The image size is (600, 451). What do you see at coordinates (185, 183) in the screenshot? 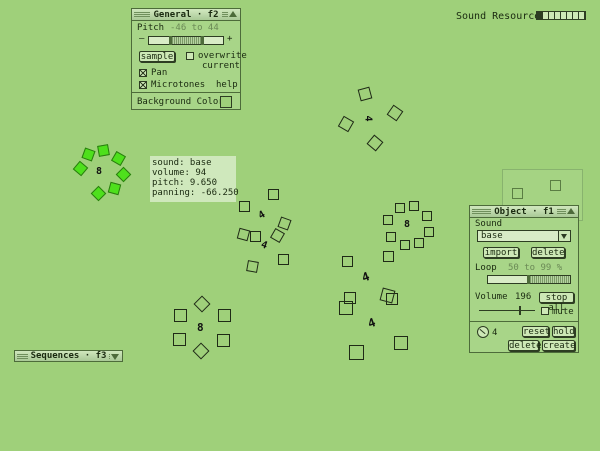
I see `tooltip-pitch: pitch: 9.650` at bounding box center [185, 183].